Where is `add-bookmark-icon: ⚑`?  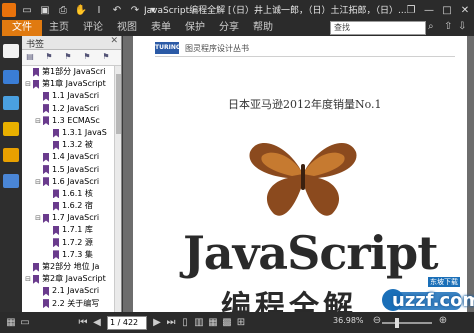
add-bookmark-icon: ⚑ is located at coordinates (49, 57).